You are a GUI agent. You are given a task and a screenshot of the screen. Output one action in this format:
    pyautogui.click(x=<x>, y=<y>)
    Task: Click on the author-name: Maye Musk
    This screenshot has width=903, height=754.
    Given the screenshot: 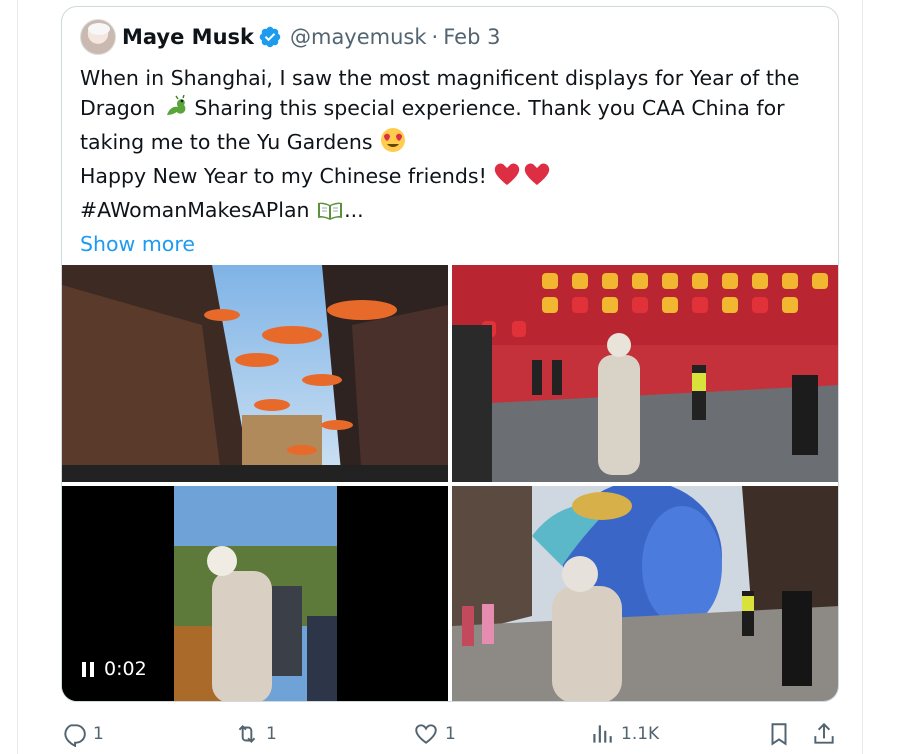 What is the action you would take?
    pyautogui.click(x=188, y=37)
    